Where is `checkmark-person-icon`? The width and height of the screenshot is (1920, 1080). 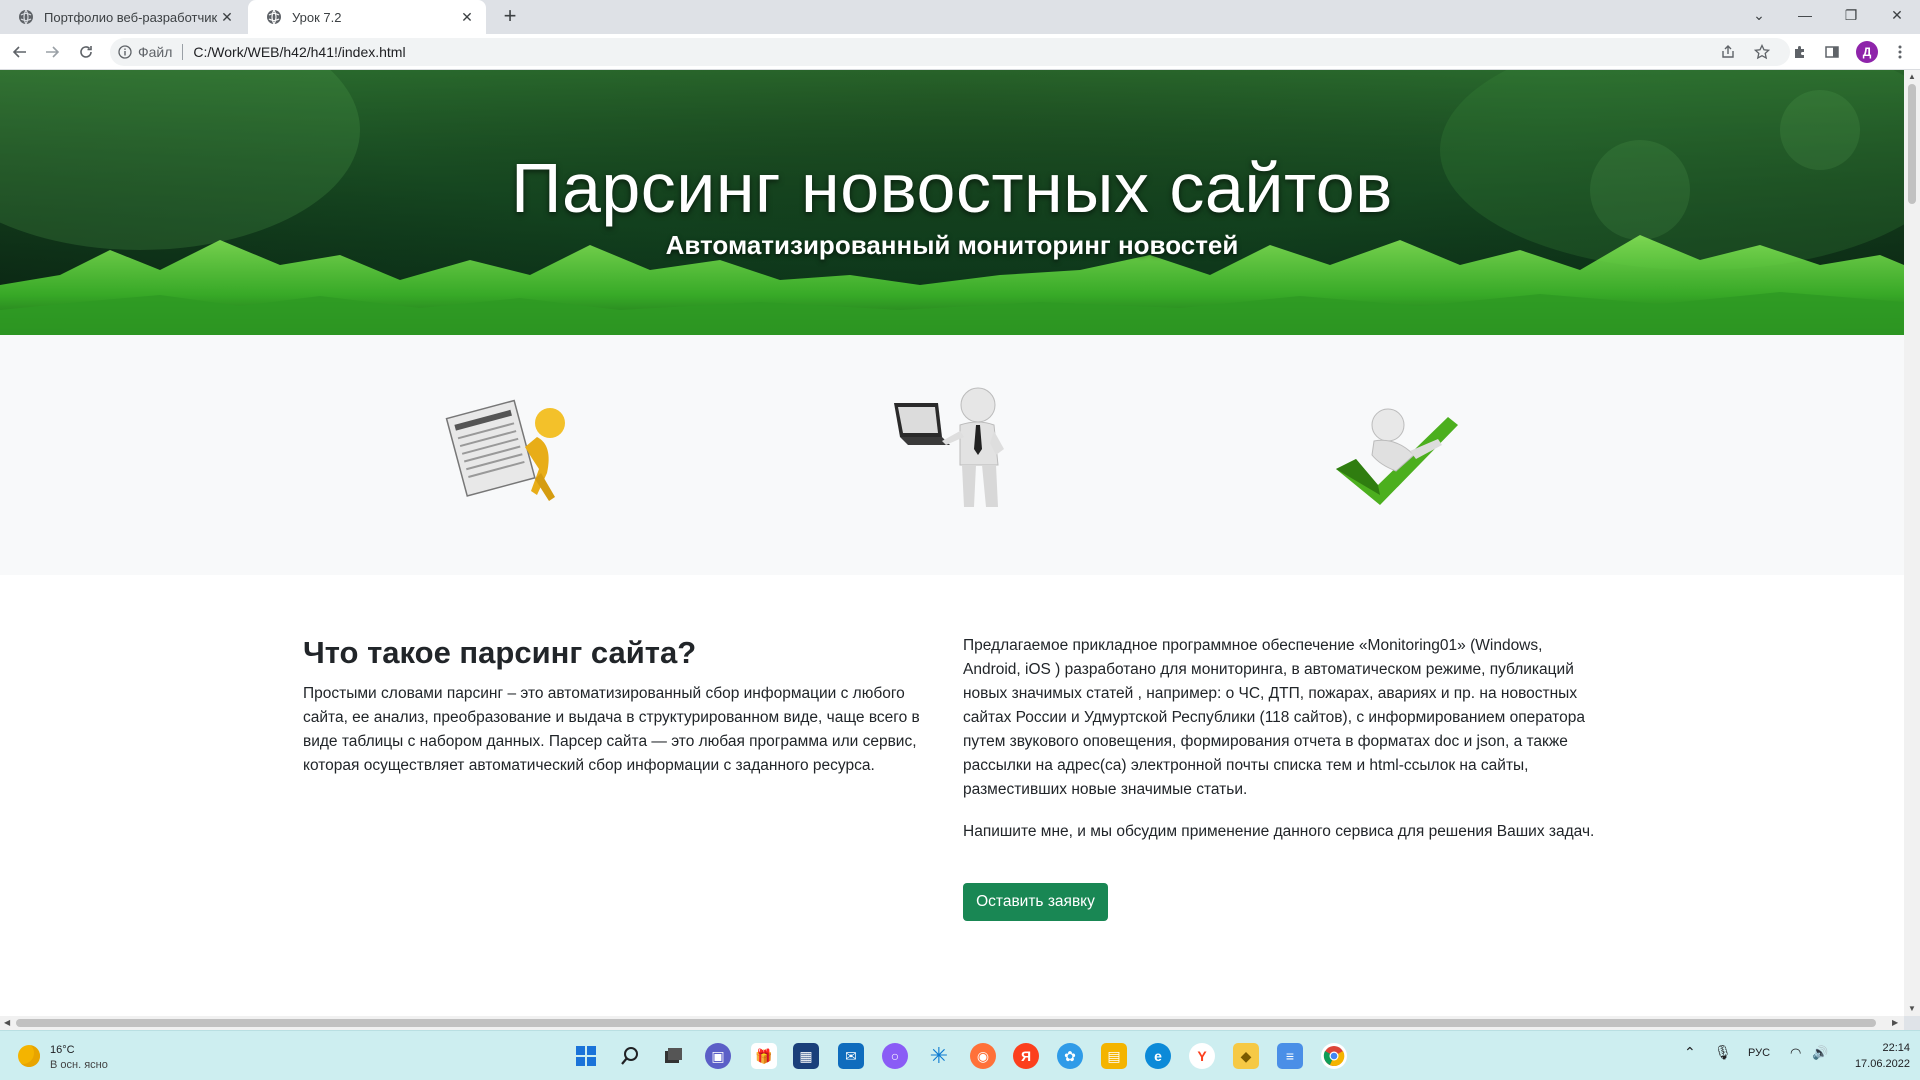
checkmark-person-icon is located at coordinates (1397, 456).